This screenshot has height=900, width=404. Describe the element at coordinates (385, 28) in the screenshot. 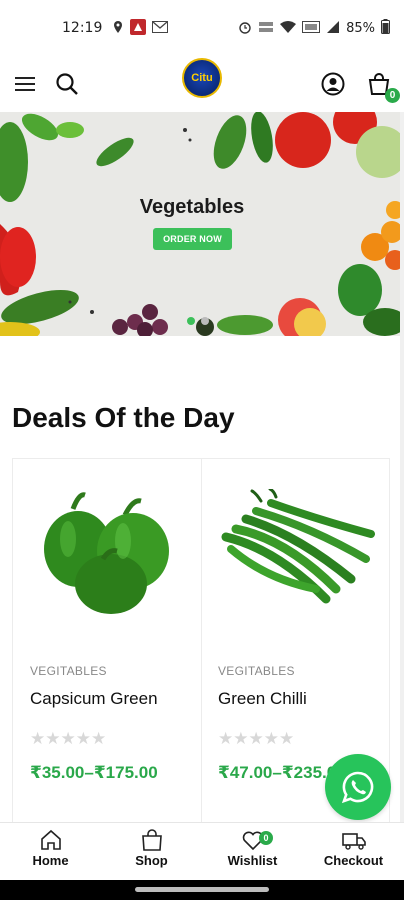

I see `battery-icon` at that location.